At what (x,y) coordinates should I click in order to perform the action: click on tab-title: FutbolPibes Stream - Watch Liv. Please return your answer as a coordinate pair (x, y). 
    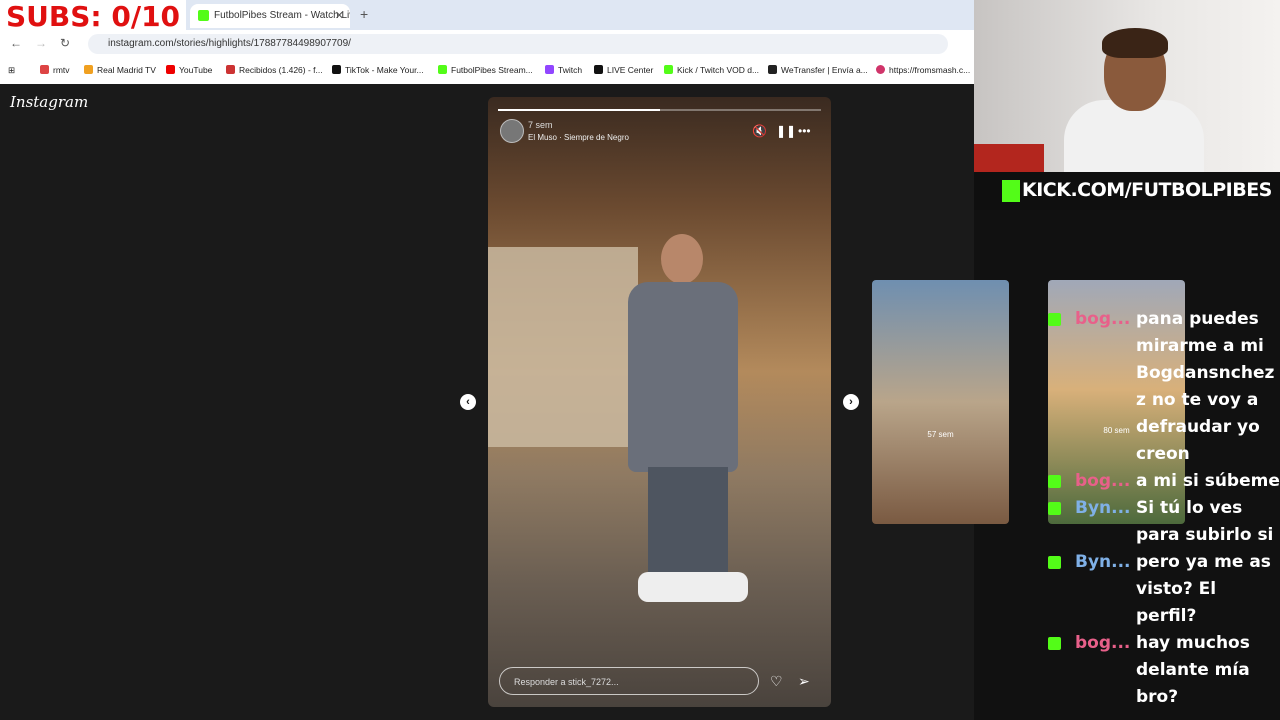
    Looking at the image, I should click on (282, 15).